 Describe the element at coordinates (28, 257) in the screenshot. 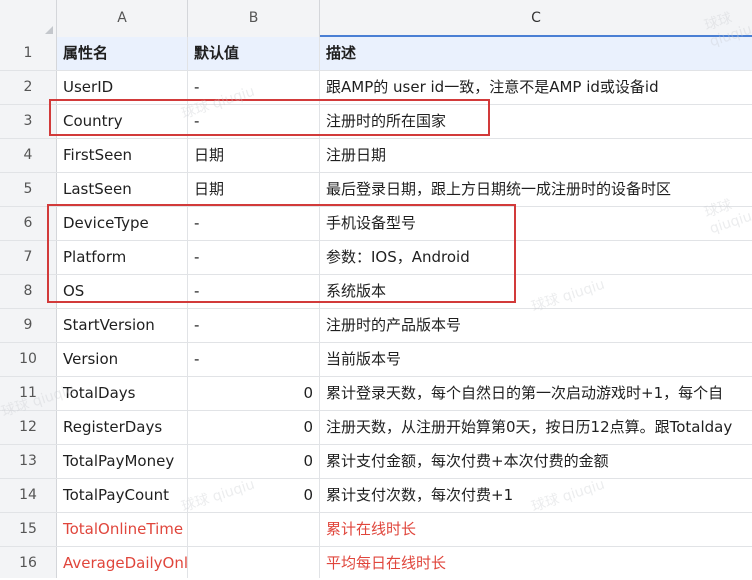

I see `row-number: 7` at that location.